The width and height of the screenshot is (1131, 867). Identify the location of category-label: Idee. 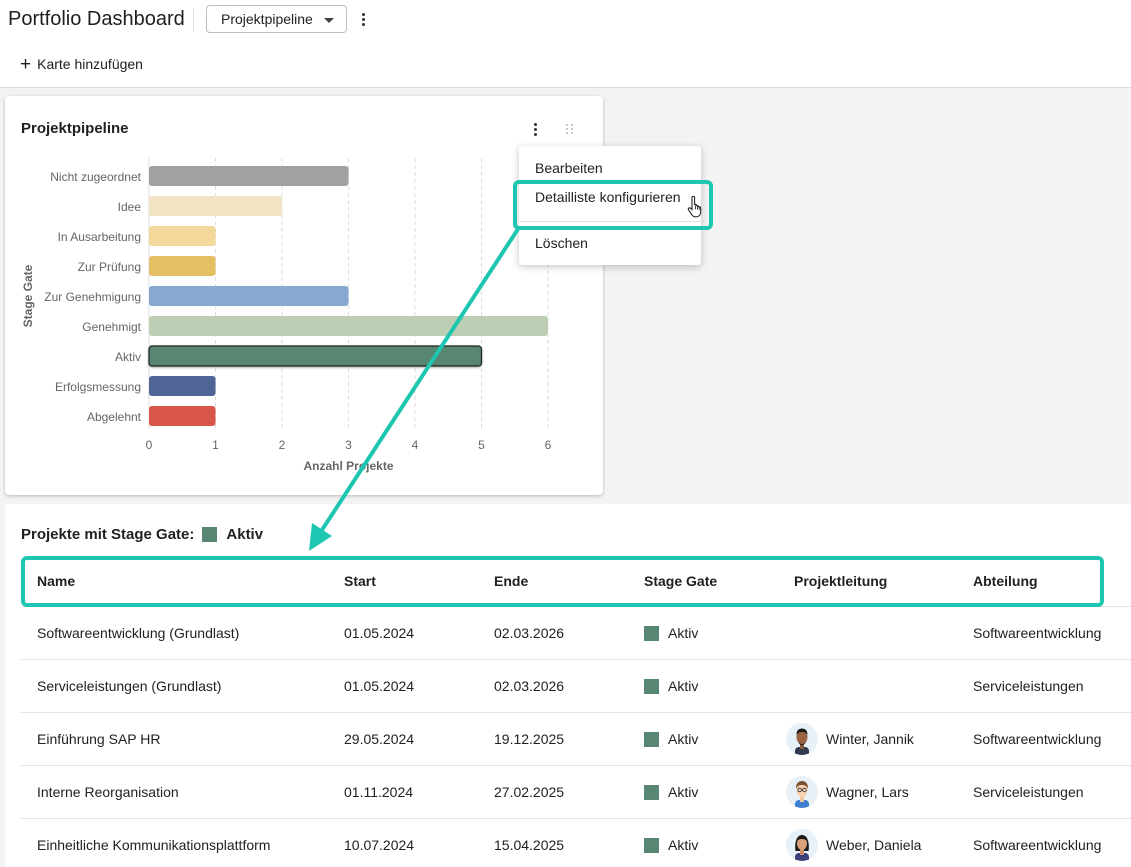
(130, 207).